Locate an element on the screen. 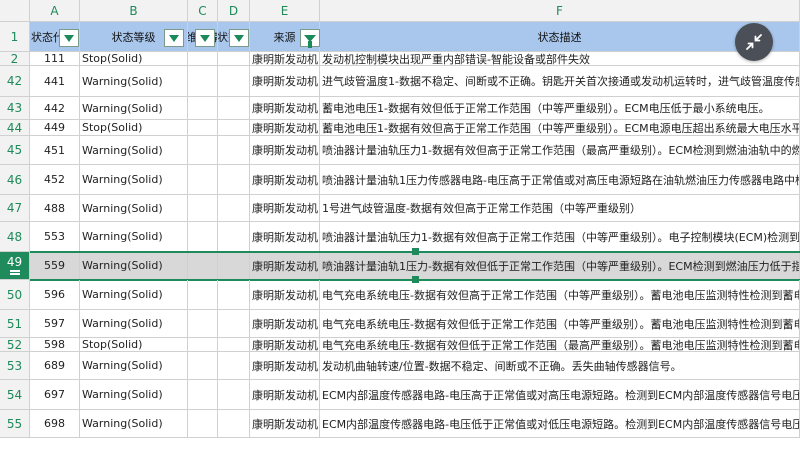 The image size is (800, 450). table-cell: 111 is located at coordinates (55, 59).